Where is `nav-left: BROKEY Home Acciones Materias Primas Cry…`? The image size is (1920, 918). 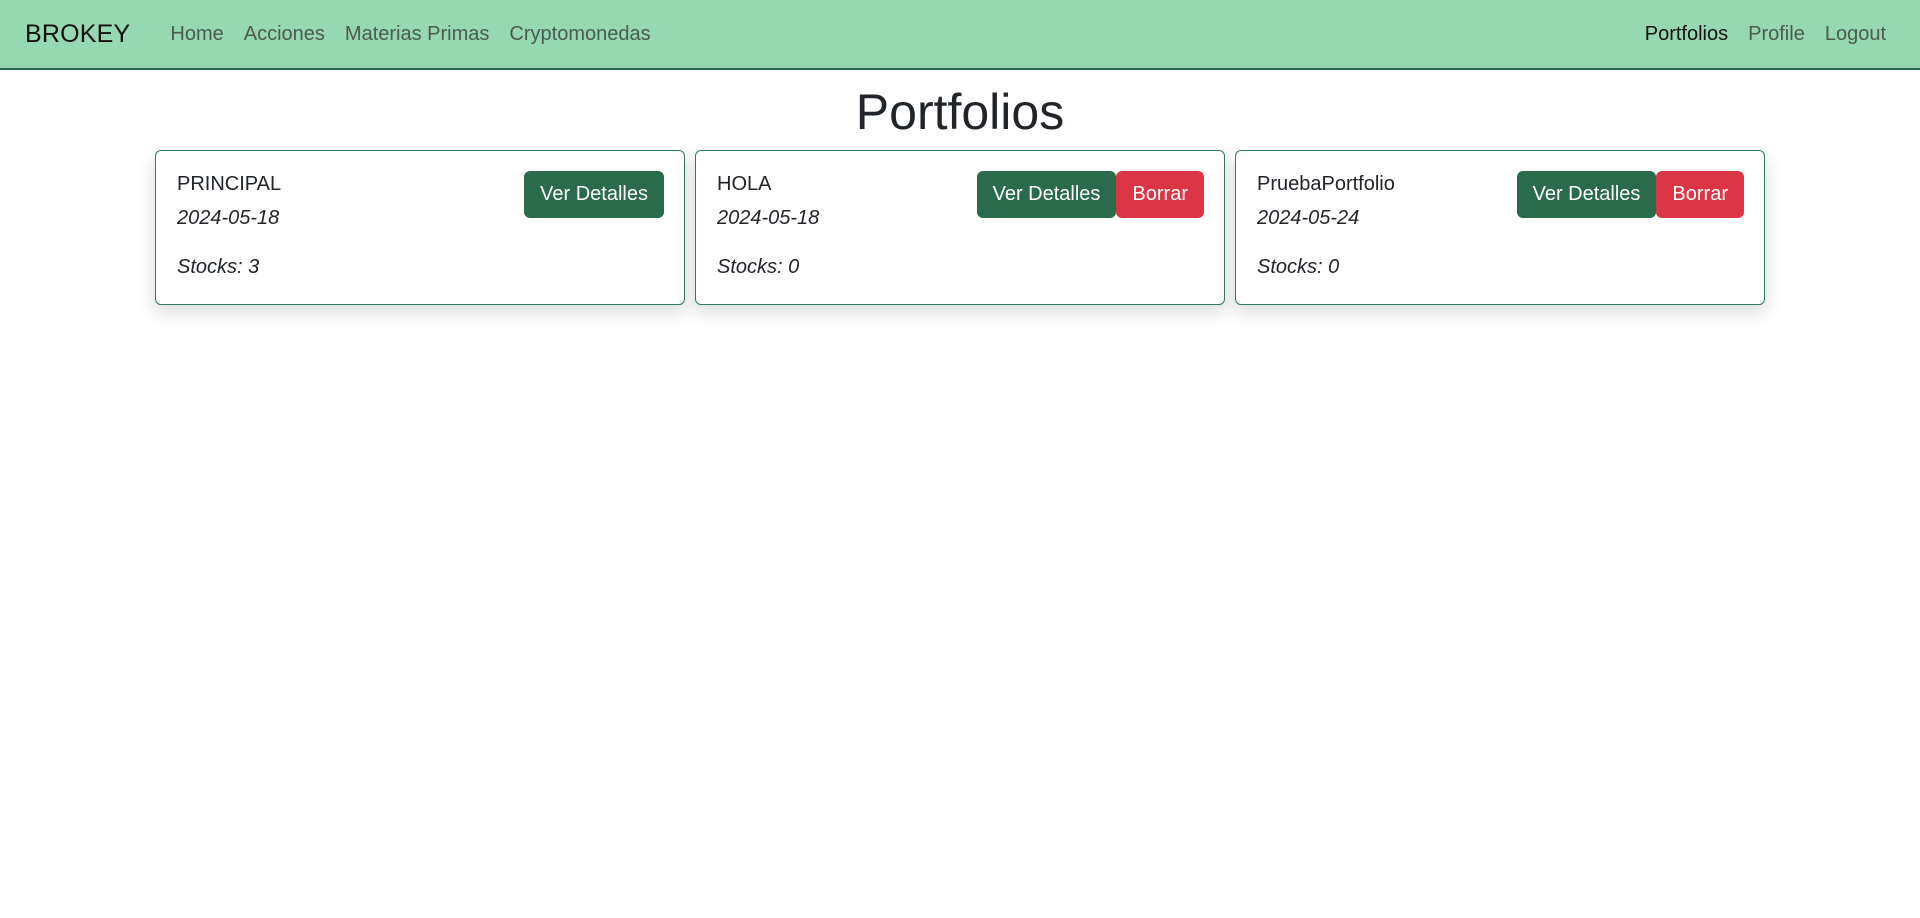
nav-left: BROKEY Home Acciones Materias Primas Cry… is located at coordinates (343, 34).